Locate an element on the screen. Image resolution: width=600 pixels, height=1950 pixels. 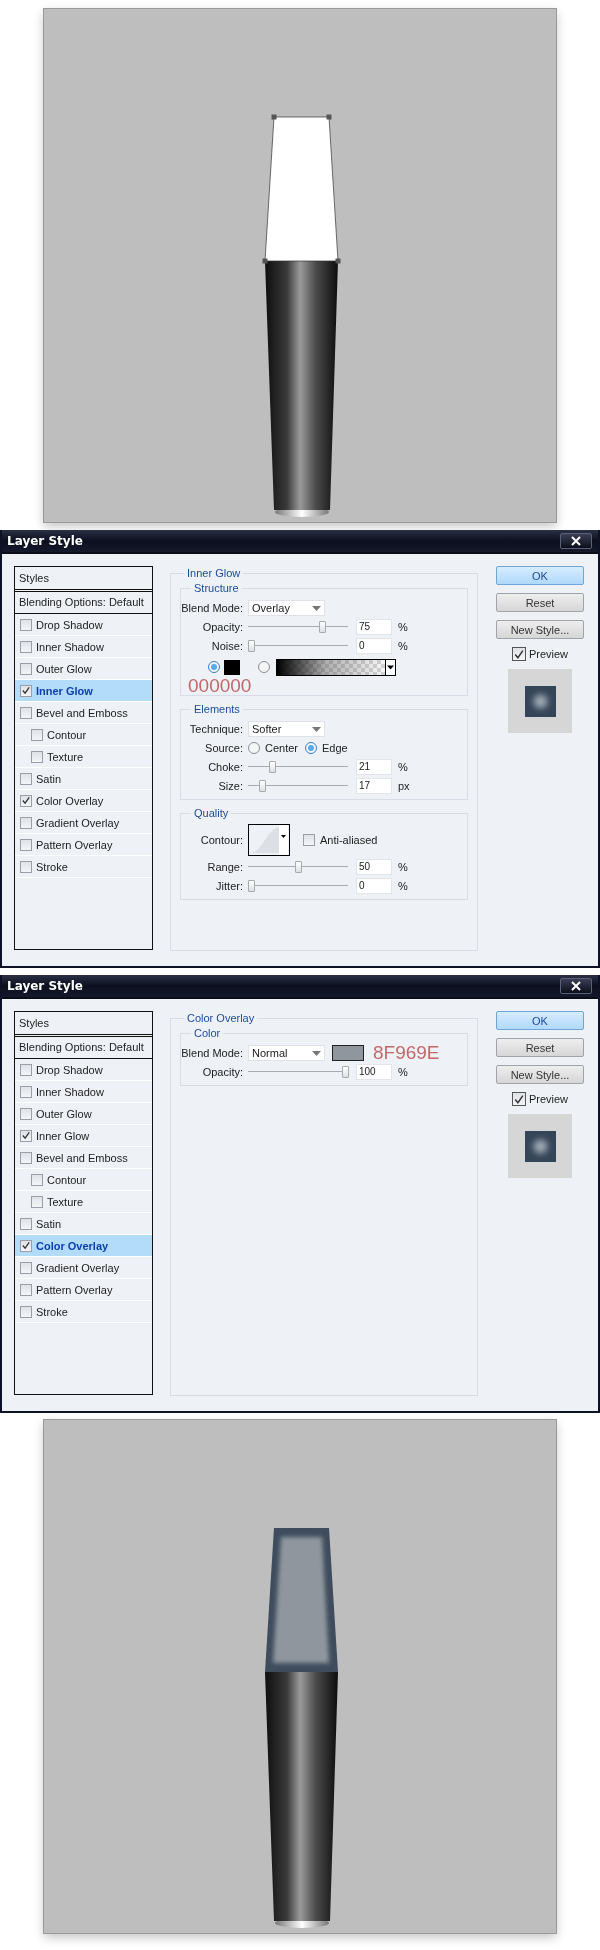
style-name: Bevel and Emboss is located at coordinates (82, 1157).